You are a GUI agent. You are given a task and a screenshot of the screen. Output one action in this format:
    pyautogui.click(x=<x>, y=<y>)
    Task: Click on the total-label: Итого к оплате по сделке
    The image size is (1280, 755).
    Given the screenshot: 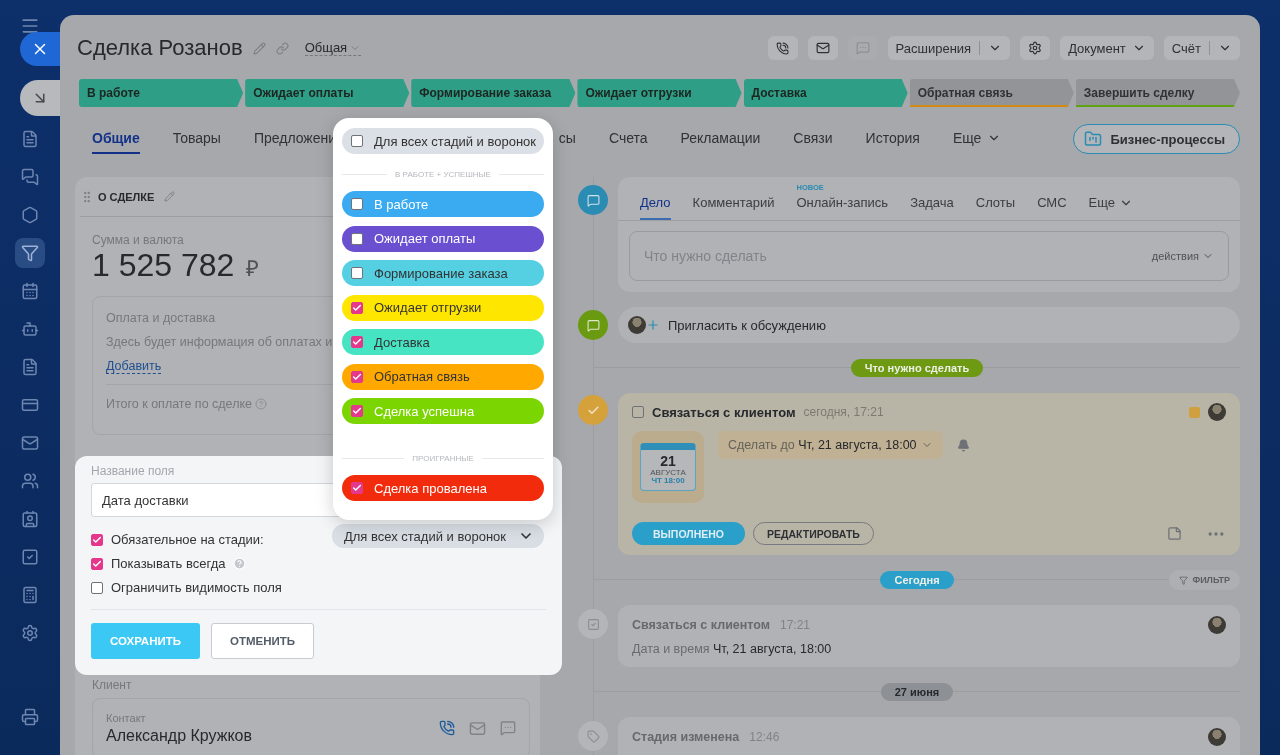 What is the action you would take?
    pyautogui.click(x=179, y=404)
    